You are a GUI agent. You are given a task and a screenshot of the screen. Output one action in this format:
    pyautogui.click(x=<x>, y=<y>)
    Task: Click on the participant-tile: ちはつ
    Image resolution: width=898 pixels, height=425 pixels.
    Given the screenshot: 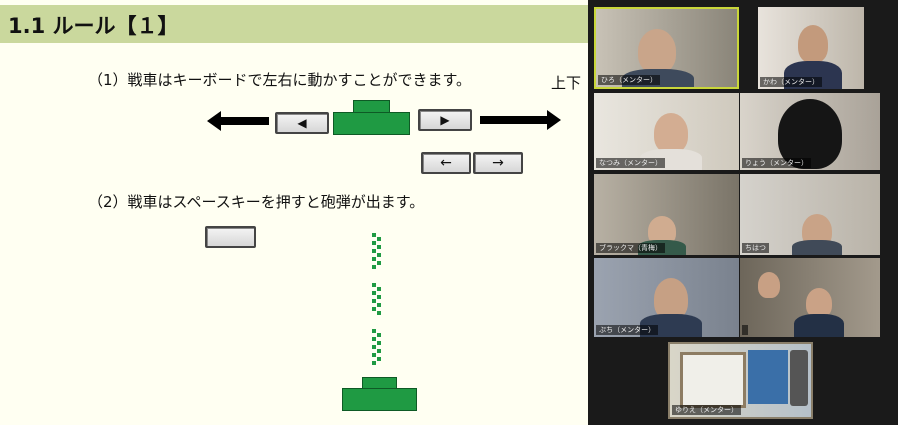 What is the action you would take?
    pyautogui.click(x=810, y=214)
    